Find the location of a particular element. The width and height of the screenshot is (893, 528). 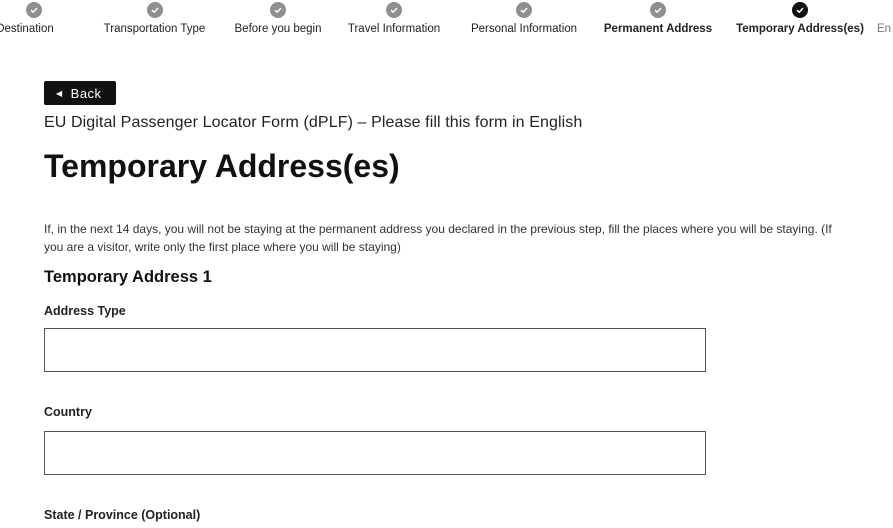

step-destination: Destination is located at coordinates (27, 22).